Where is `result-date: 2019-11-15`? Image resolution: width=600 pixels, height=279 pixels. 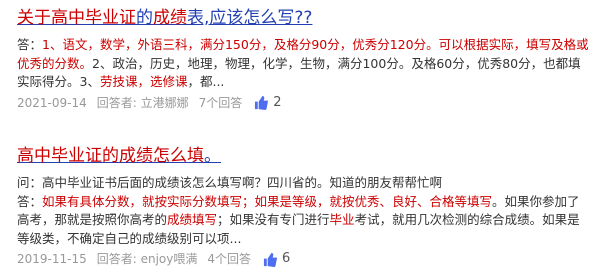
result-date: 2019-11-15 is located at coordinates (52, 259).